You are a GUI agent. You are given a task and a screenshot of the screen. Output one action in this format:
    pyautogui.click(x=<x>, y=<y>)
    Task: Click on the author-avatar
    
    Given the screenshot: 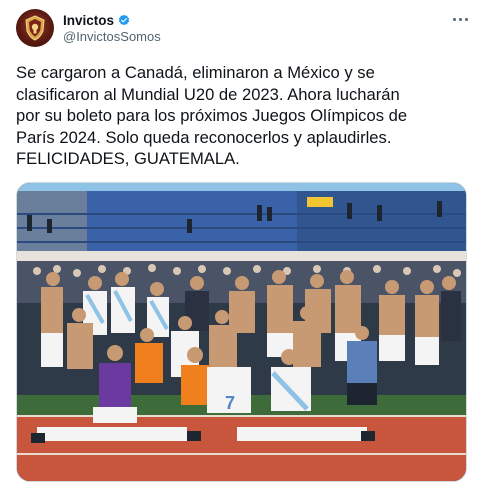 What is the action you would take?
    pyautogui.click(x=35, y=28)
    